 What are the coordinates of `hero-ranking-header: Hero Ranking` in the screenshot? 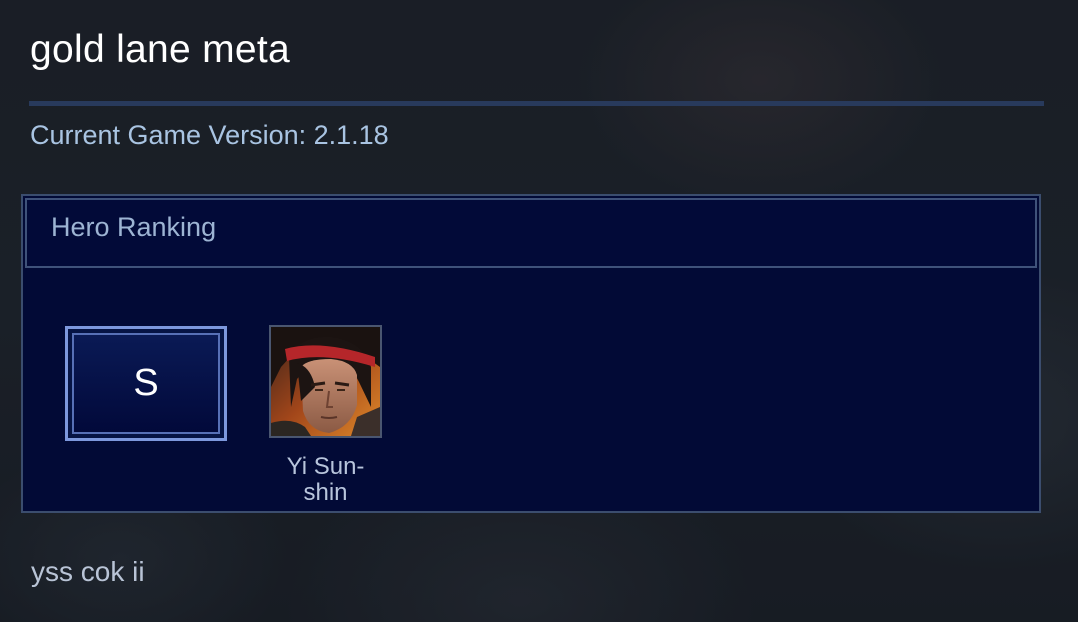 It's located at (531, 233).